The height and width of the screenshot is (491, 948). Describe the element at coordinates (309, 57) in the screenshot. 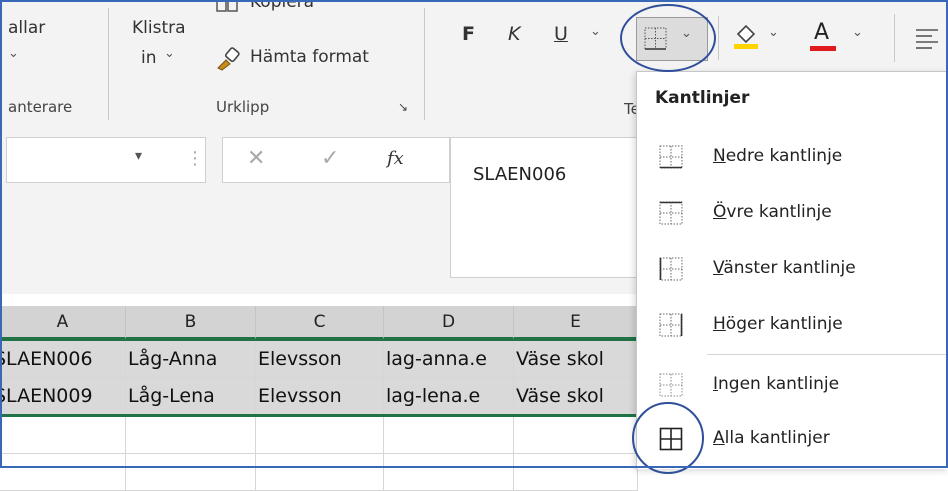

I see `format-painter-label: Hämta format` at that location.